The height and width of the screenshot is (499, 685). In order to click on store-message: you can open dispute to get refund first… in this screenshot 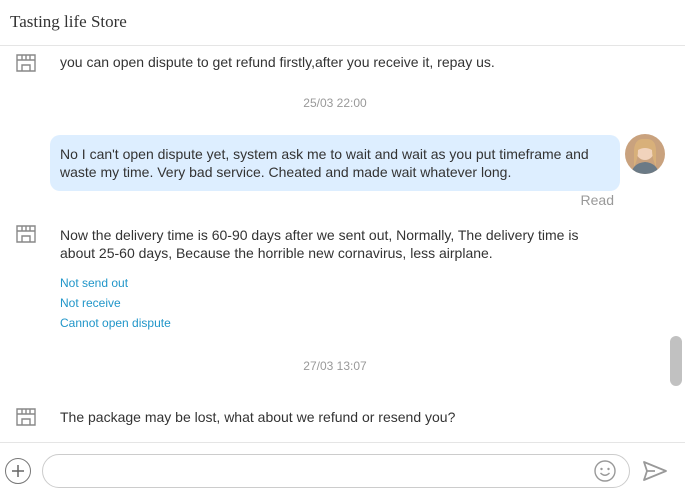, I will do `click(277, 62)`.